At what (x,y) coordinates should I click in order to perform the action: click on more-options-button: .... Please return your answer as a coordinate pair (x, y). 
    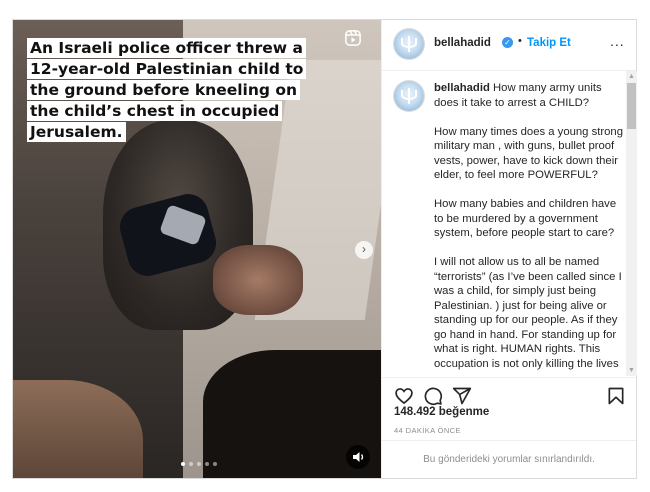
    Looking at the image, I should click on (617, 41).